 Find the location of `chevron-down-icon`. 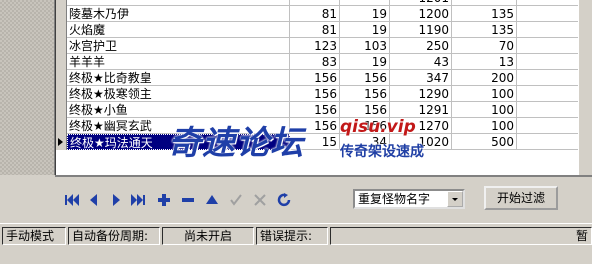

chevron-down-icon is located at coordinates (455, 199).